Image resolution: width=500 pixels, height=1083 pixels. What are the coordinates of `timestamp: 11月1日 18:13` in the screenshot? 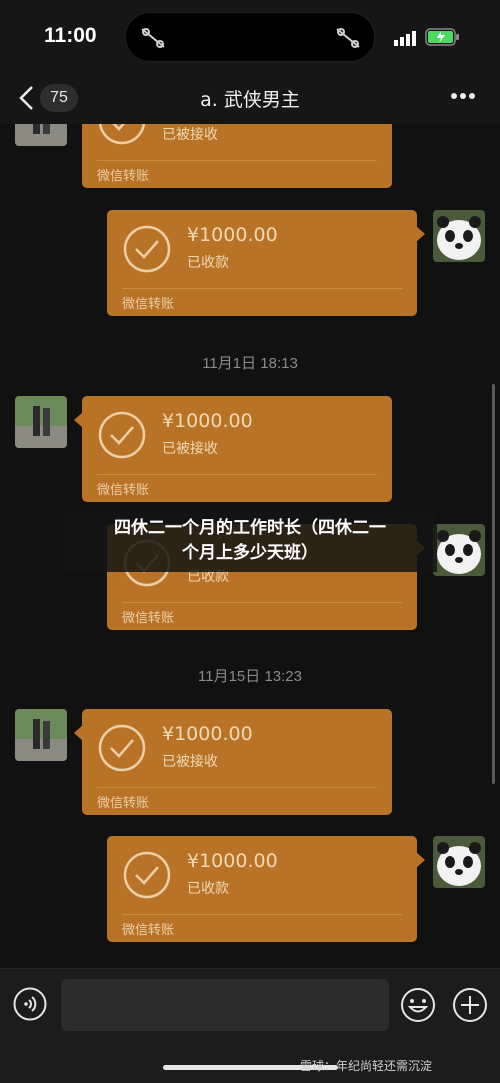 It's located at (250, 363).